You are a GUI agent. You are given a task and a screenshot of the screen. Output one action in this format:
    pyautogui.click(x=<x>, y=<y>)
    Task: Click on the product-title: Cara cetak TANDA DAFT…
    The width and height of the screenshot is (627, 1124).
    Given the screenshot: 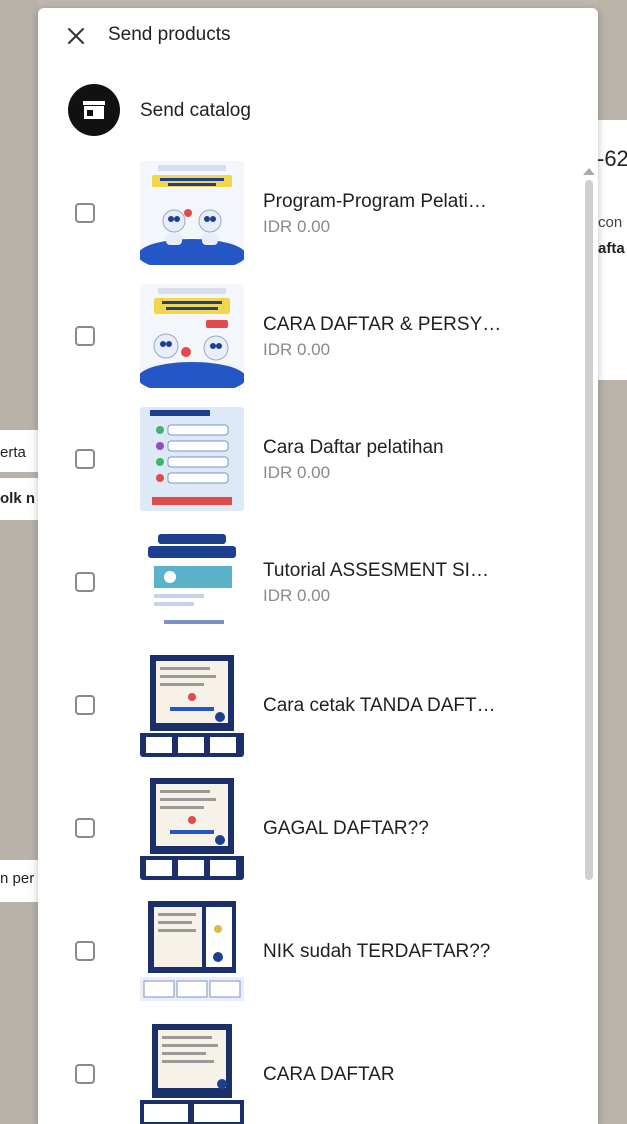 What is the action you would take?
    pyautogui.click(x=379, y=705)
    